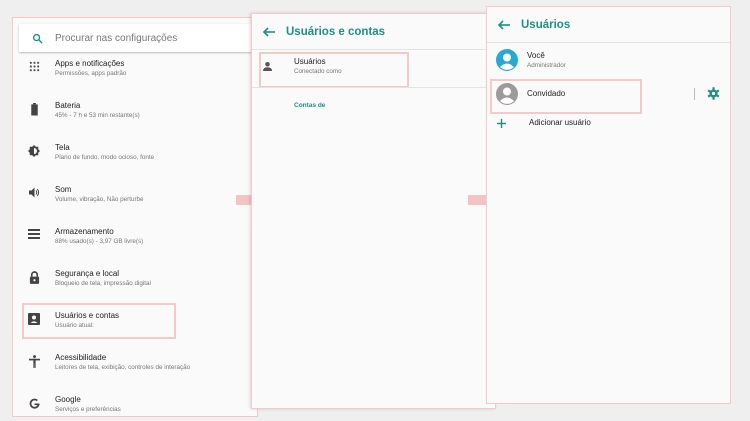 The height and width of the screenshot is (421, 750). Describe the element at coordinates (608, 60) in the screenshot. I see `user-row-you: Você Administrador` at that location.